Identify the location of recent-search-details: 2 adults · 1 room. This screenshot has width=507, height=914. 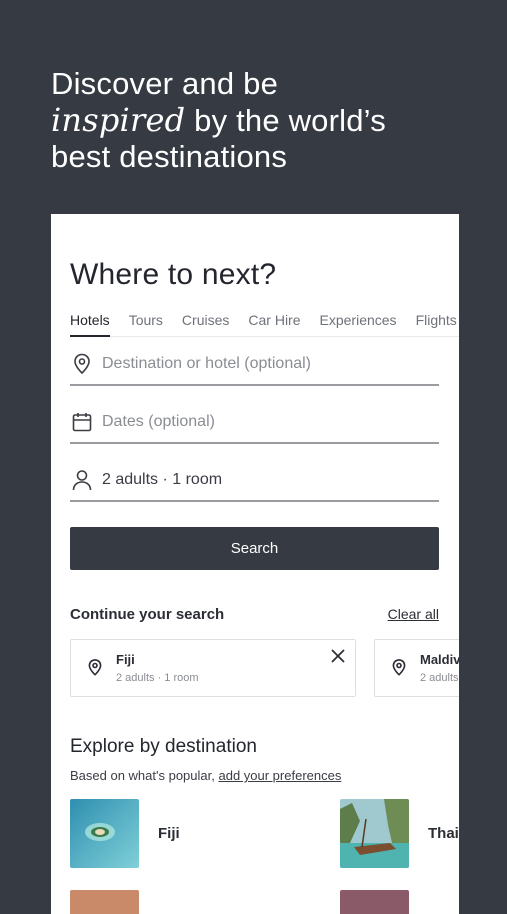
(157, 678).